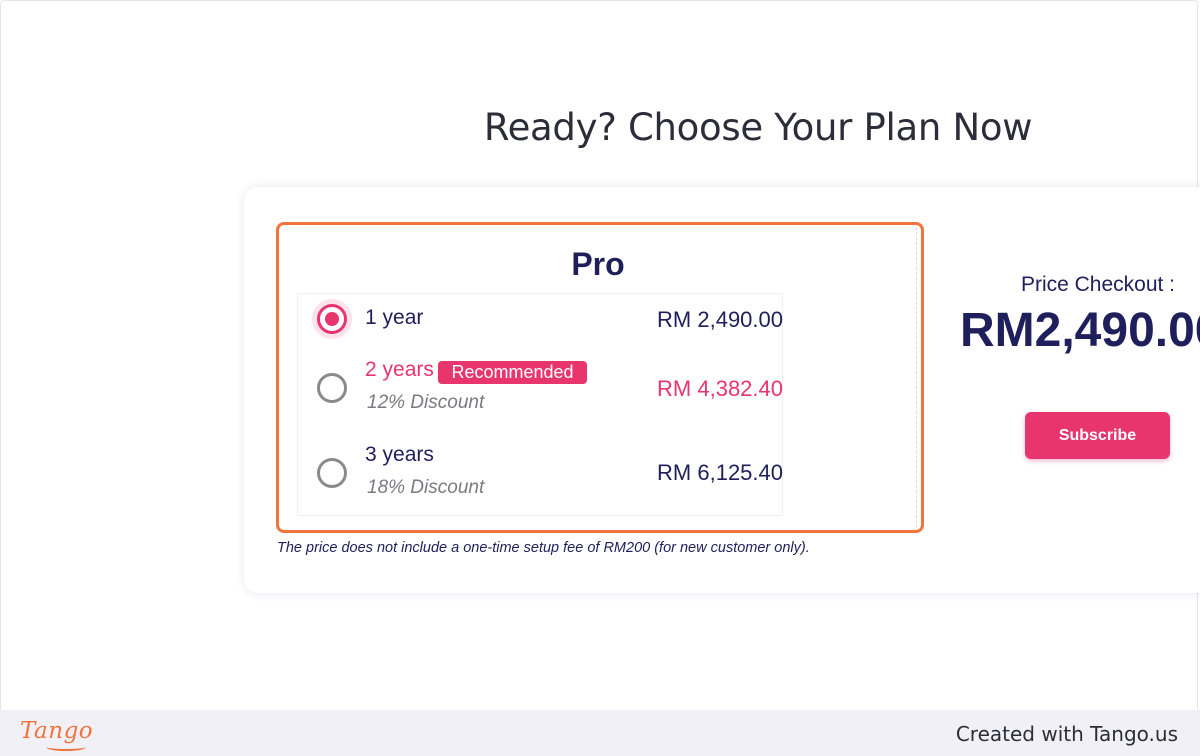  What do you see at coordinates (426, 487) in the screenshot?
I see `option-discount-3-years: 18% Discount` at bounding box center [426, 487].